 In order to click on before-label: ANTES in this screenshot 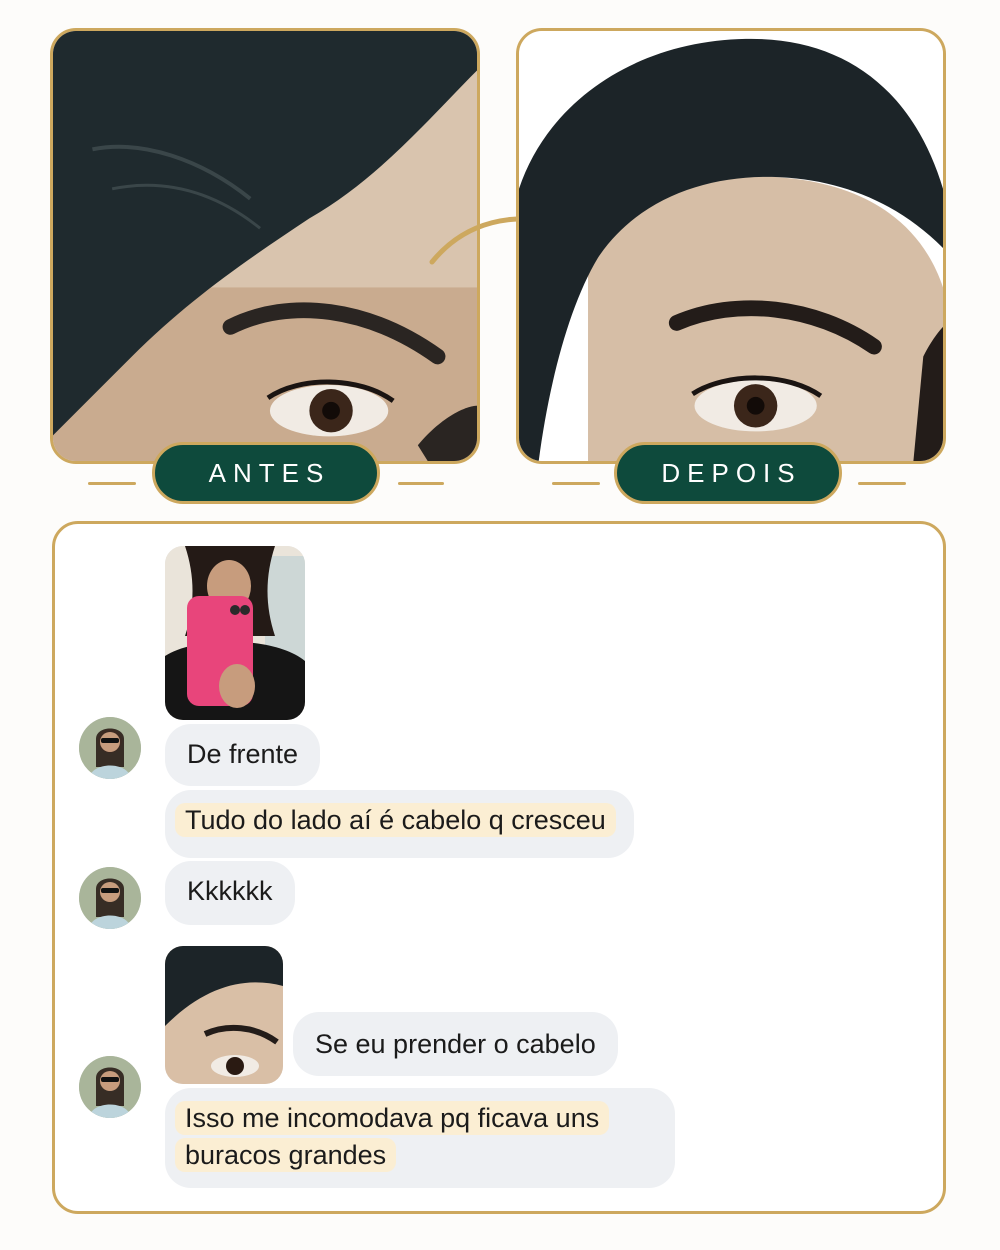, I will do `click(266, 473)`.